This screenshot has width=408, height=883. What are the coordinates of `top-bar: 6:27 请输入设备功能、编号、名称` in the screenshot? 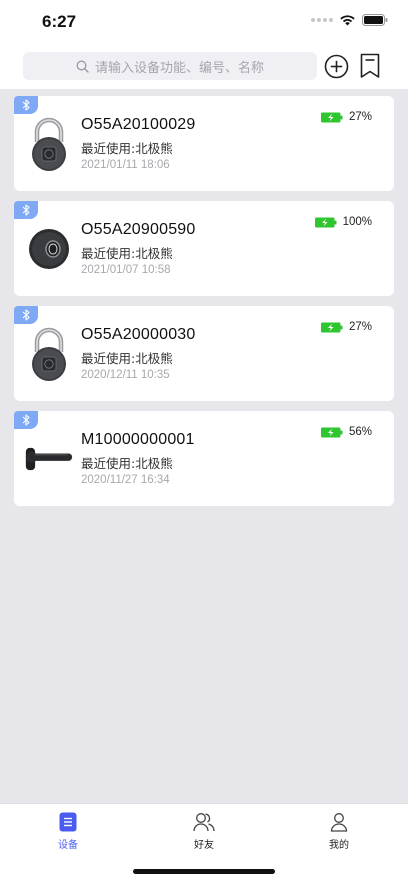 It's located at (204, 44).